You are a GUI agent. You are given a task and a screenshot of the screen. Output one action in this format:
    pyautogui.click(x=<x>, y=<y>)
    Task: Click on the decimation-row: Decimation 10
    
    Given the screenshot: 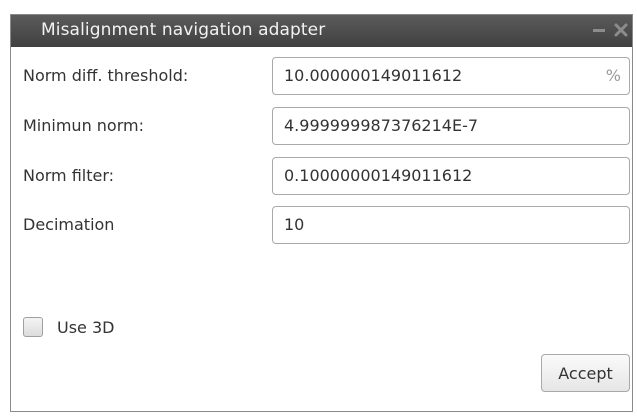 What is the action you would take?
    pyautogui.click(x=321, y=226)
    